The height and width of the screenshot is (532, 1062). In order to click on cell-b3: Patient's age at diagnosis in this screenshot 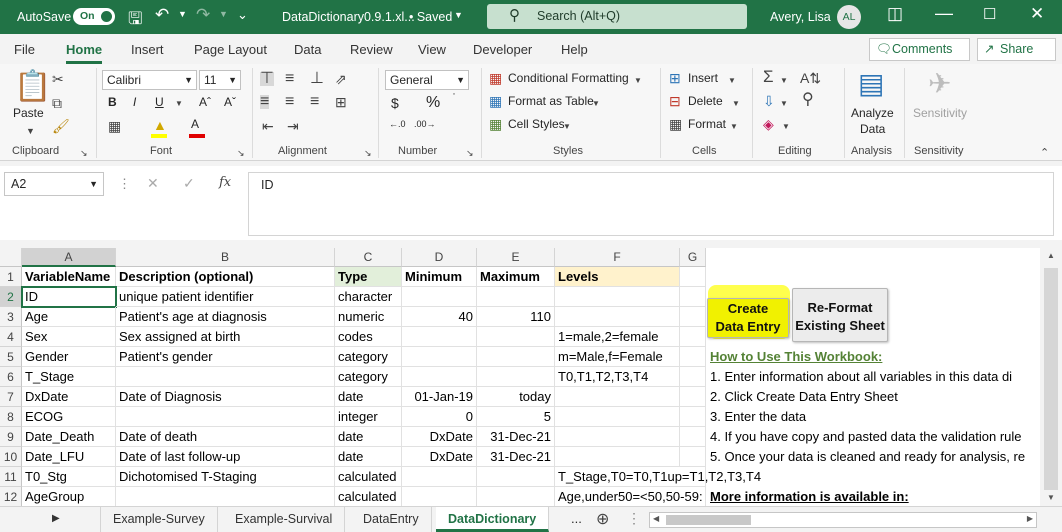, I will do `click(225, 317)`.